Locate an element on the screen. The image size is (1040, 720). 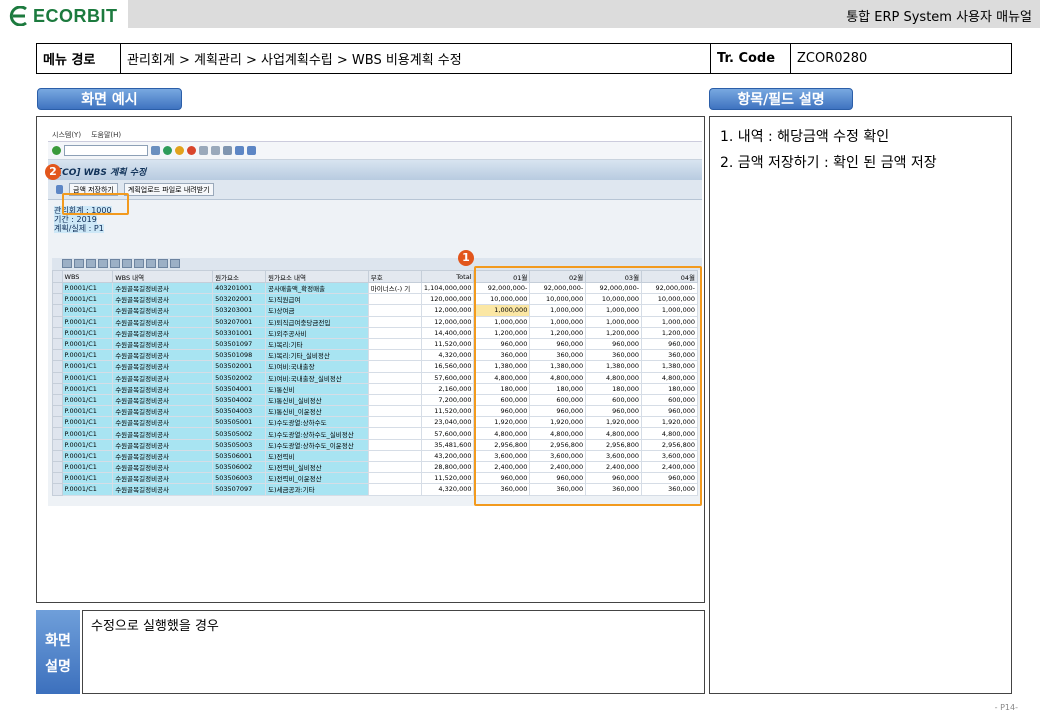
command-field is located at coordinates (106, 150).